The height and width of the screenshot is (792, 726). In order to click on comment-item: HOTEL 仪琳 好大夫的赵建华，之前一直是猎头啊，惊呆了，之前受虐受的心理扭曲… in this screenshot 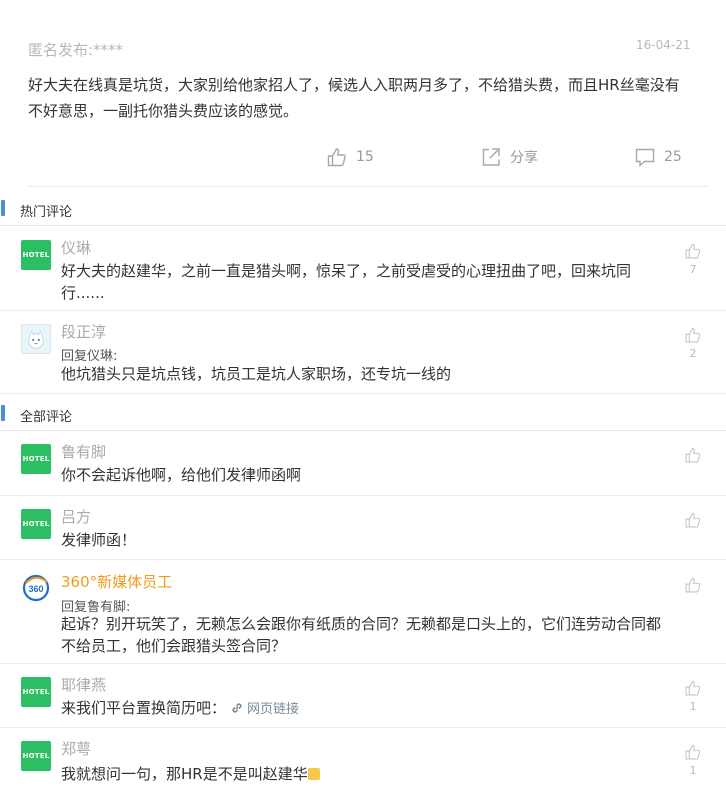, I will do `click(363, 269)`.